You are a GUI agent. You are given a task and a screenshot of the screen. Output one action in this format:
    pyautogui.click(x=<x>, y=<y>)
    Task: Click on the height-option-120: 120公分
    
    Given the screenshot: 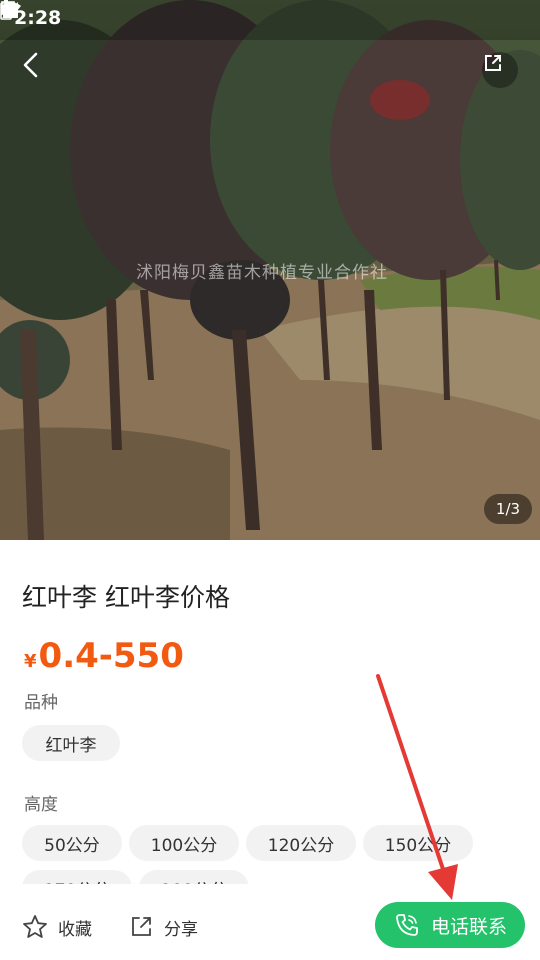 What is the action you would take?
    pyautogui.click(x=301, y=843)
    